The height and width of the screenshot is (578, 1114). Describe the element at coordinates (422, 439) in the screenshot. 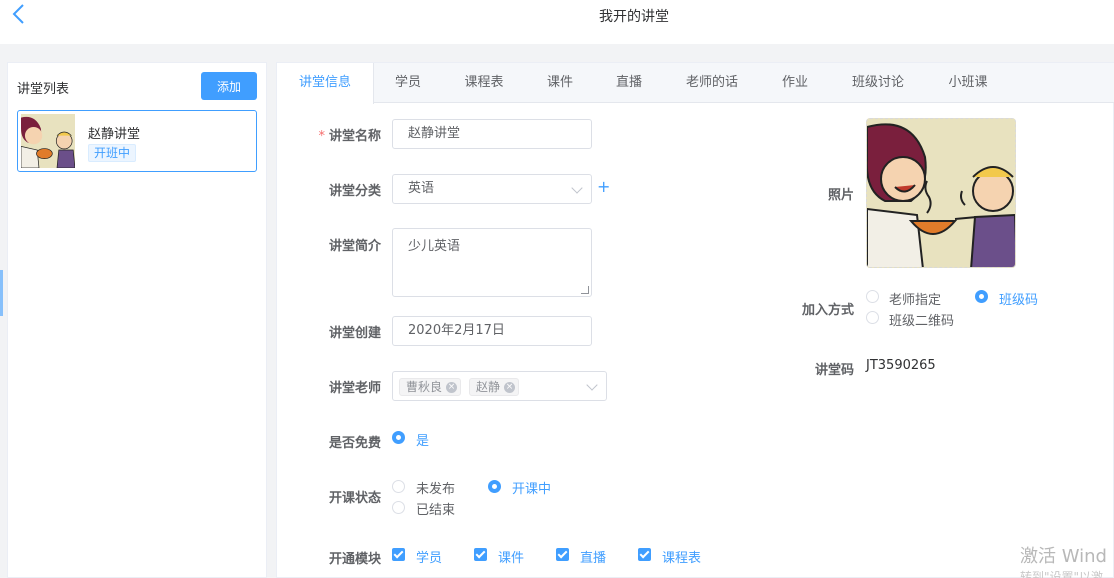

I see `free-yes-label: 是` at that location.